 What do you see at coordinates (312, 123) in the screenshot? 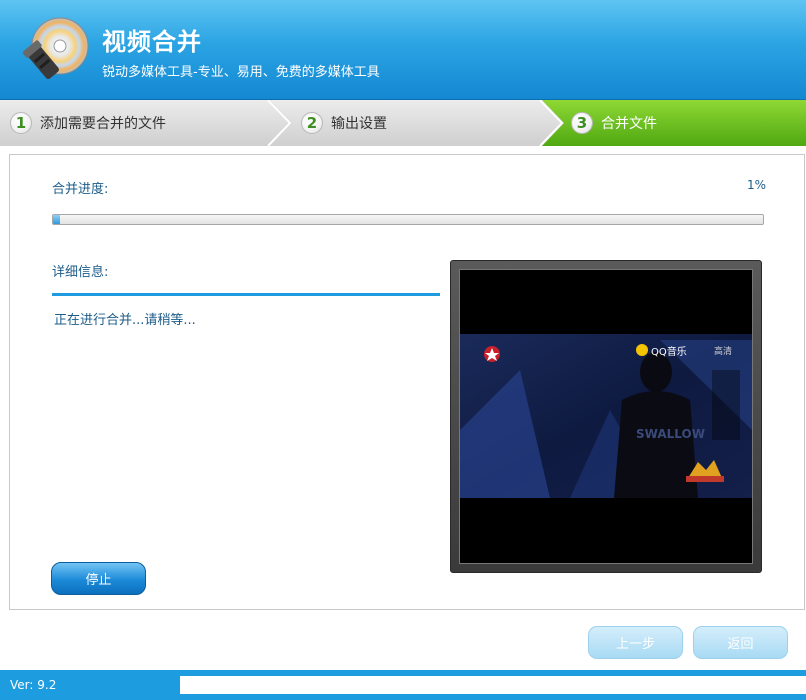
I see `step-2-number: 2` at bounding box center [312, 123].